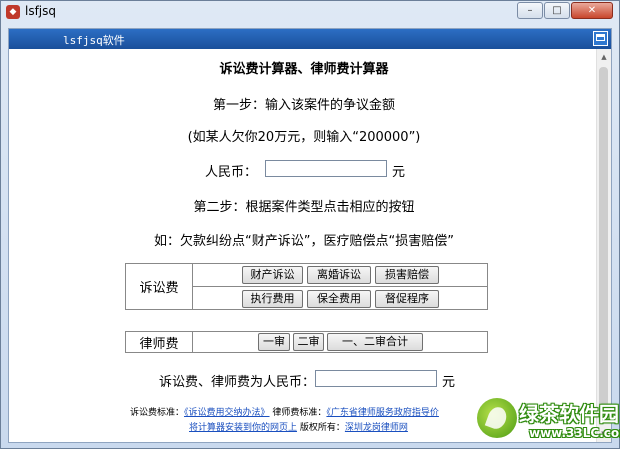 The image size is (620, 450). What do you see at coordinates (592, 10) in the screenshot?
I see `close-button: ✕` at bounding box center [592, 10].